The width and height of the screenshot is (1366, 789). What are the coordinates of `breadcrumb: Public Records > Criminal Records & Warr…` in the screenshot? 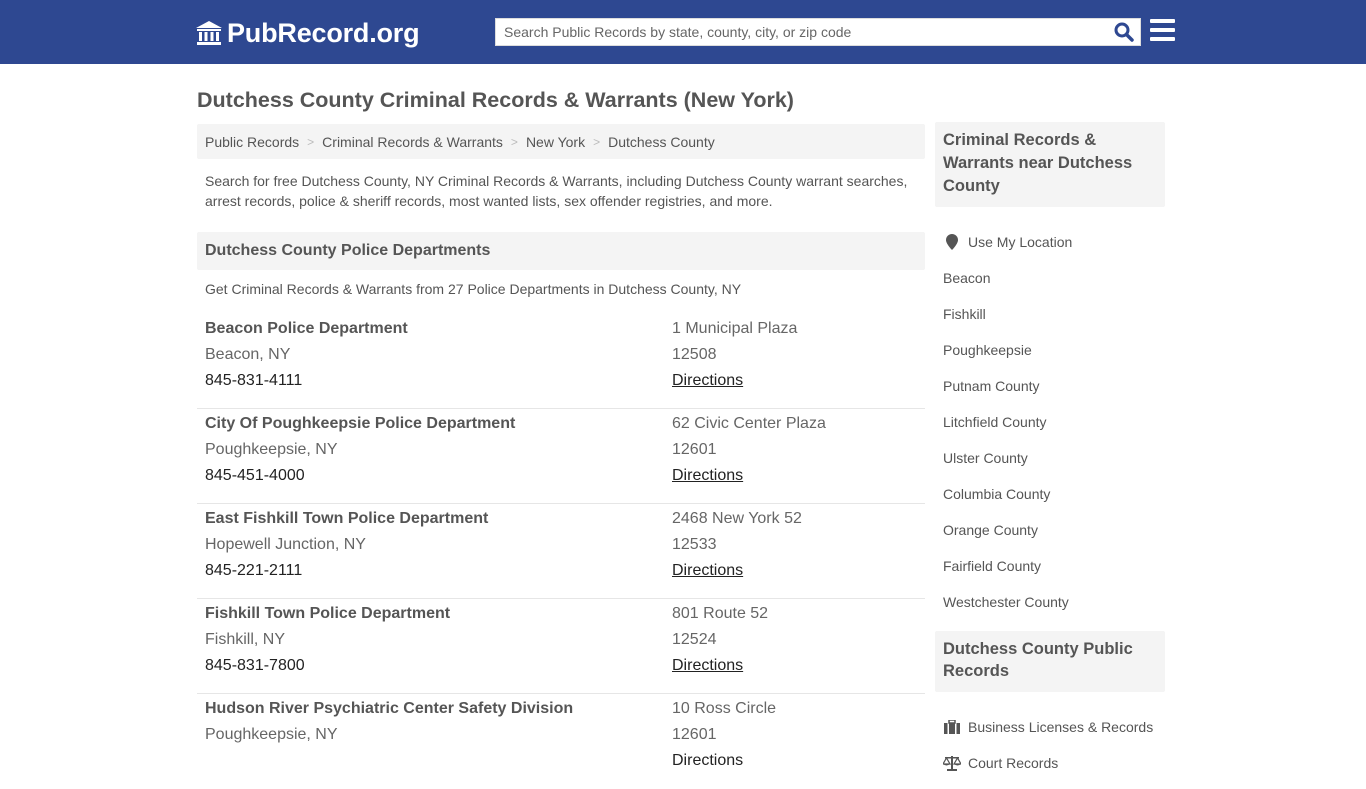 It's located at (561, 141).